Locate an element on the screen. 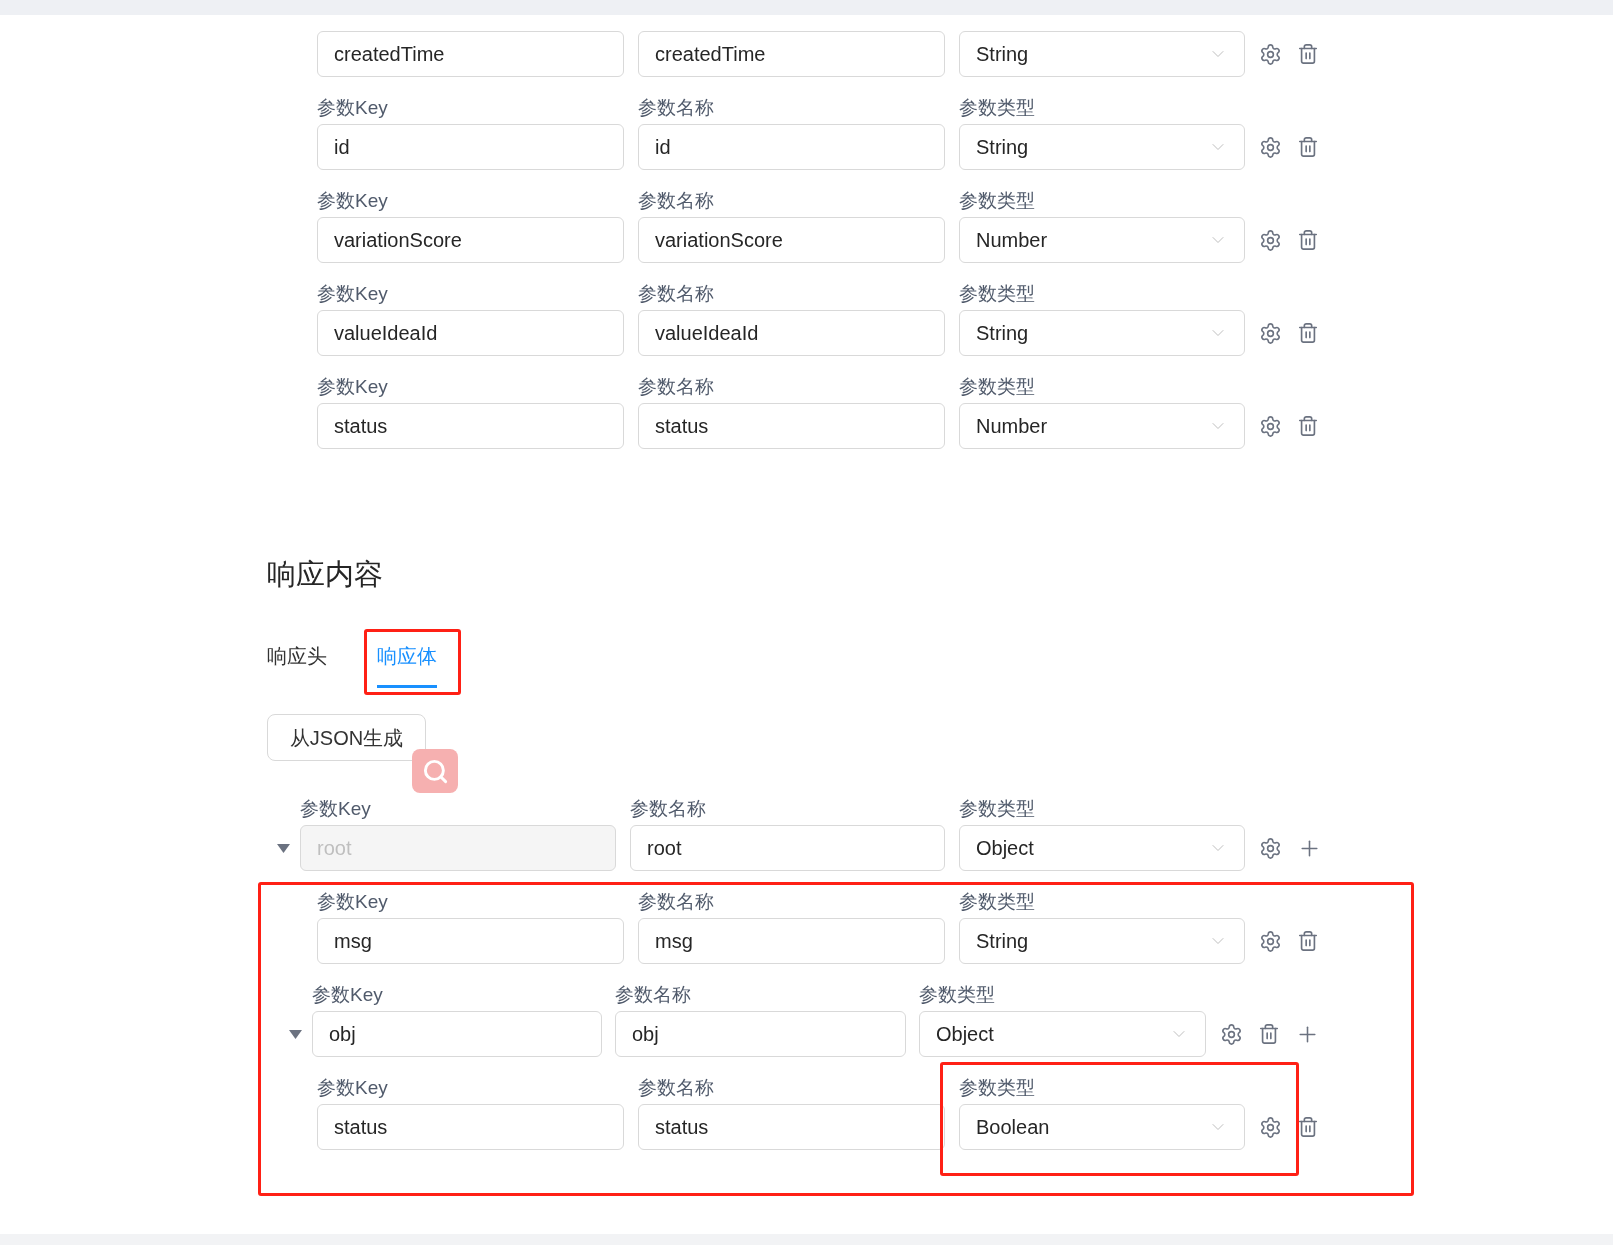  key-field: variationScore is located at coordinates (470, 240).